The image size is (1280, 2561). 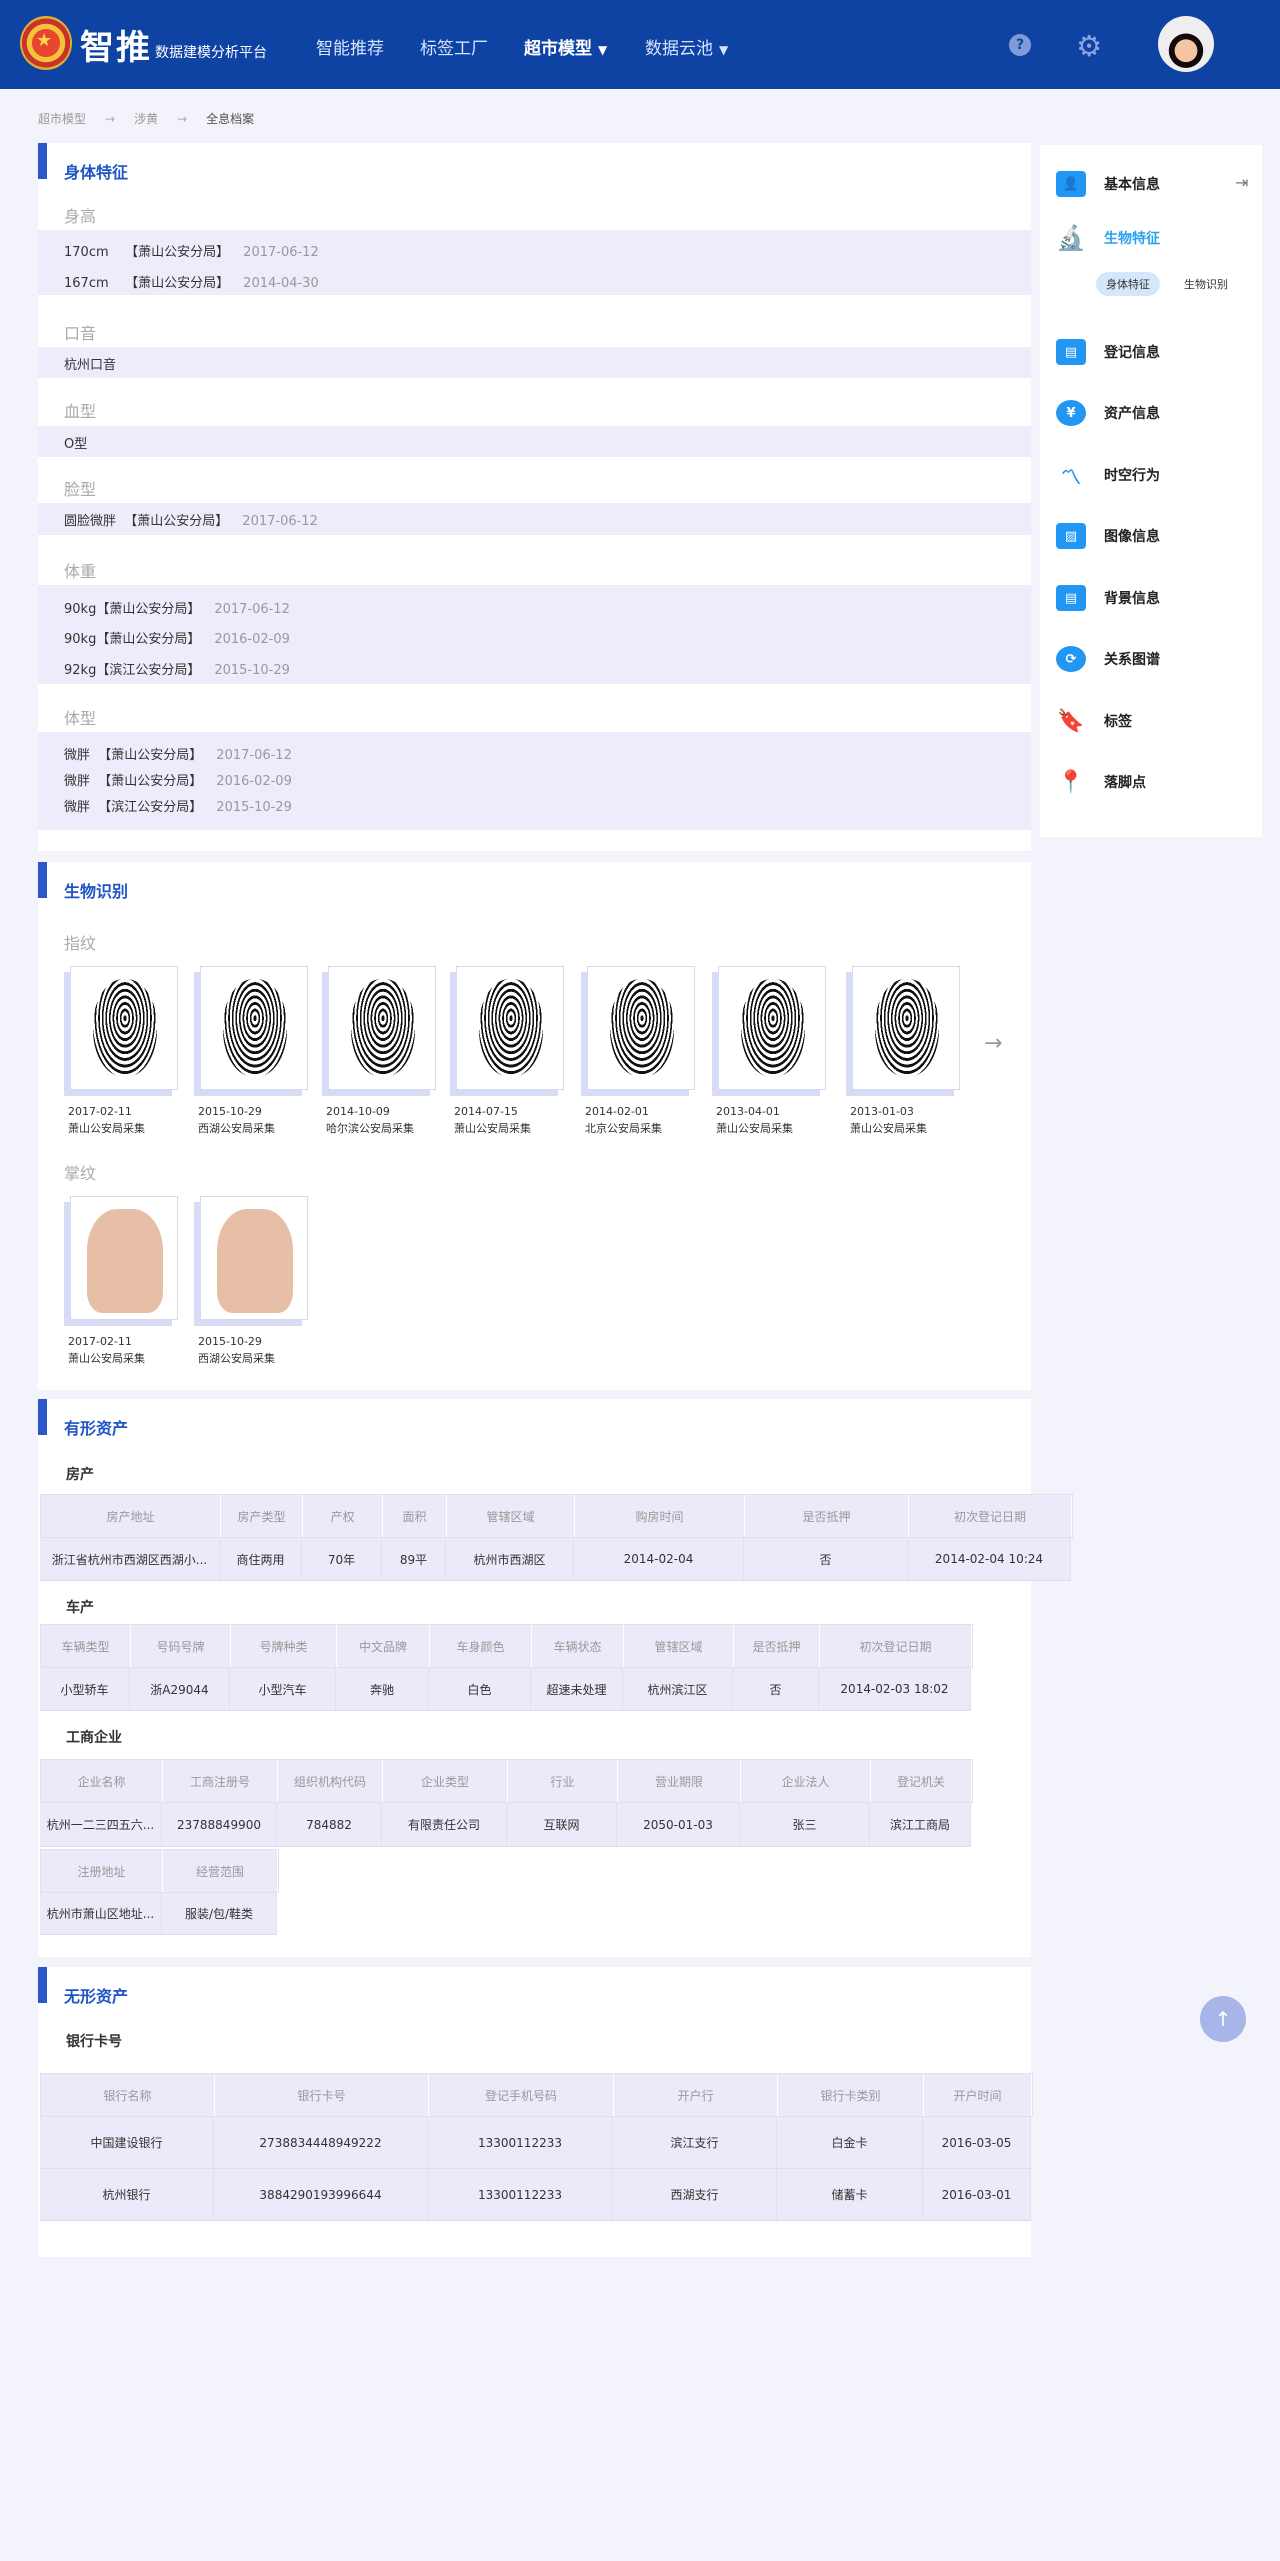 I want to click on column-header: 行业, so click(x=563, y=1781).